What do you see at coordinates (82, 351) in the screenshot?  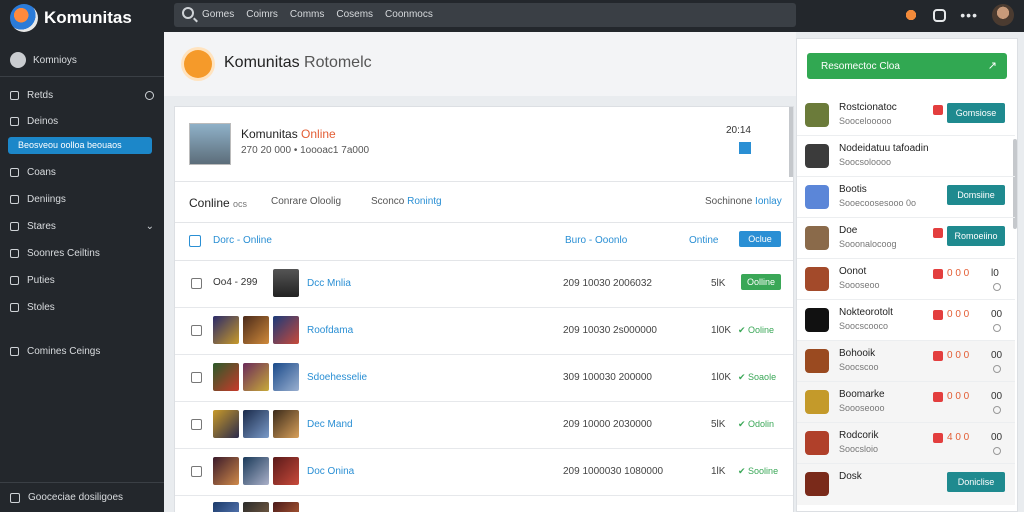 I see `sidebar-item-8: Comines Ceings` at bounding box center [82, 351].